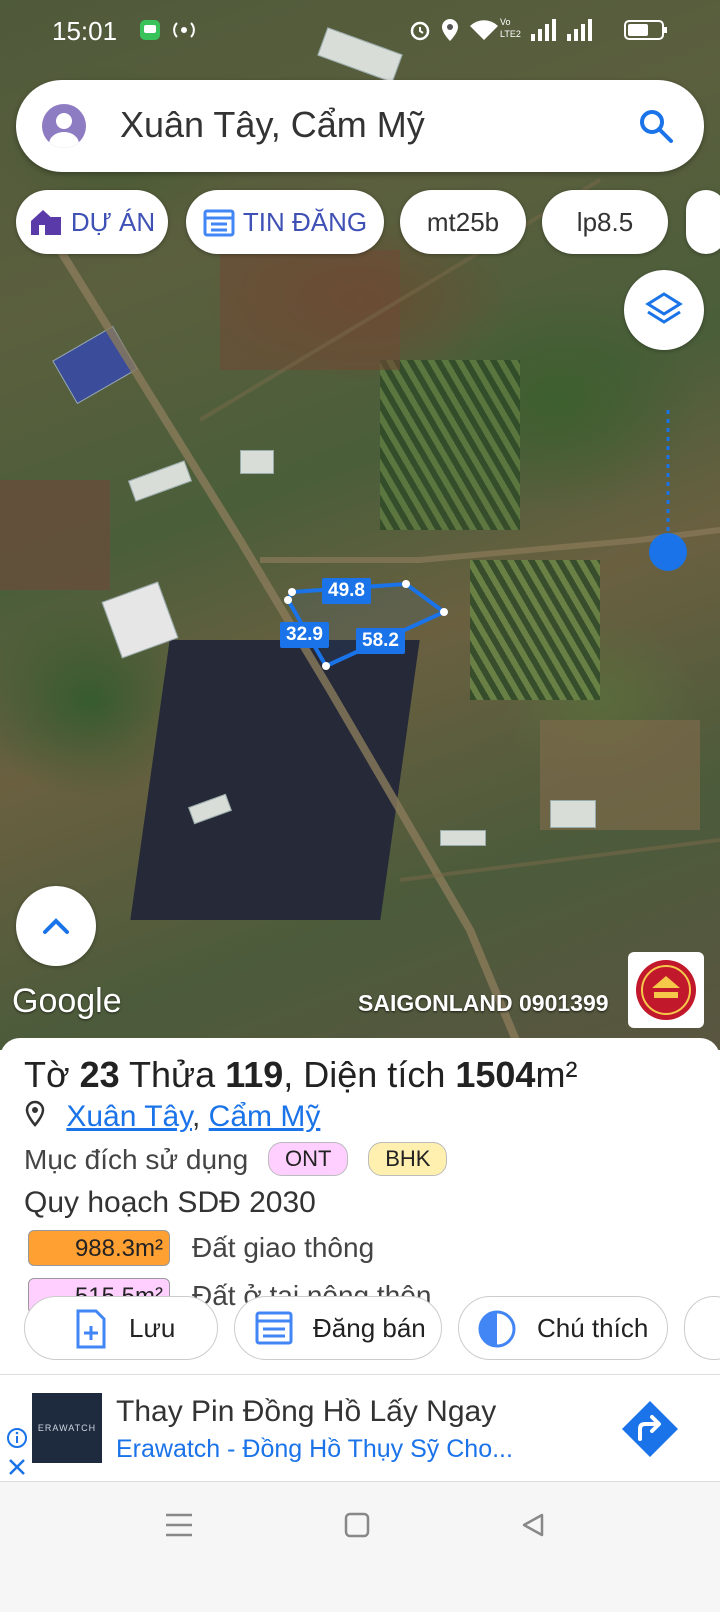  What do you see at coordinates (666, 990) in the screenshot?
I see `saigonland-logo` at bounding box center [666, 990].